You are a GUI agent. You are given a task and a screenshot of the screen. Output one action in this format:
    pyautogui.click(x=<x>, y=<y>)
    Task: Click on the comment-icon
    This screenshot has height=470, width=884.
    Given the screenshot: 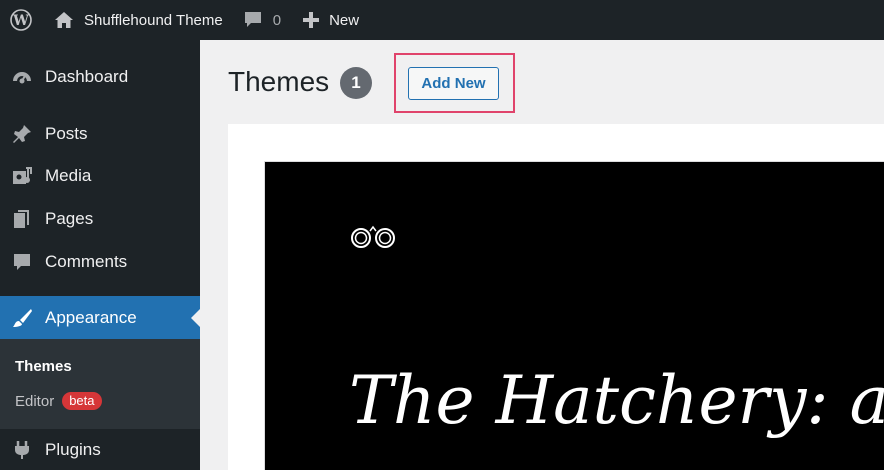 What is the action you would take?
    pyautogui.click(x=22, y=262)
    